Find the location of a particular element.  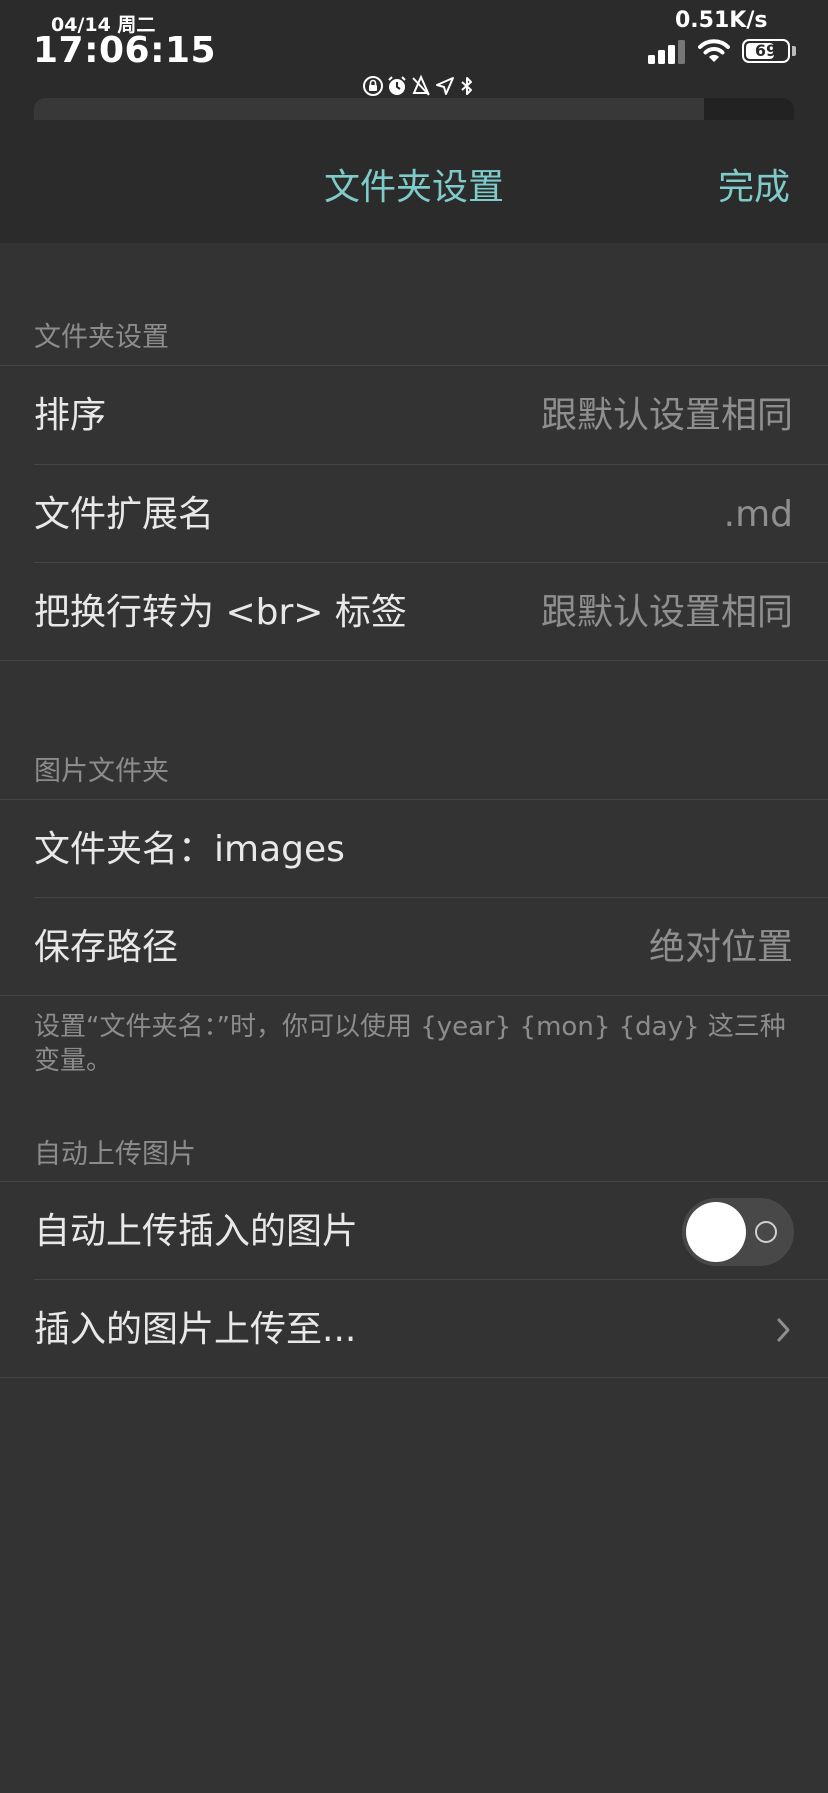

toggle-knob is located at coordinates (716, 1232).